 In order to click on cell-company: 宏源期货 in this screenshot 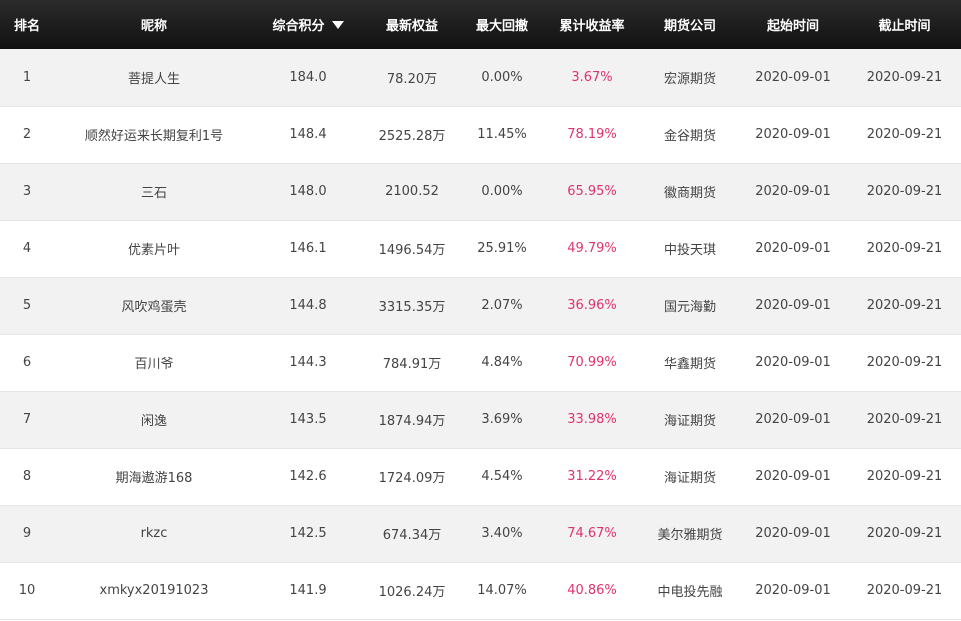, I will do `click(690, 78)`.